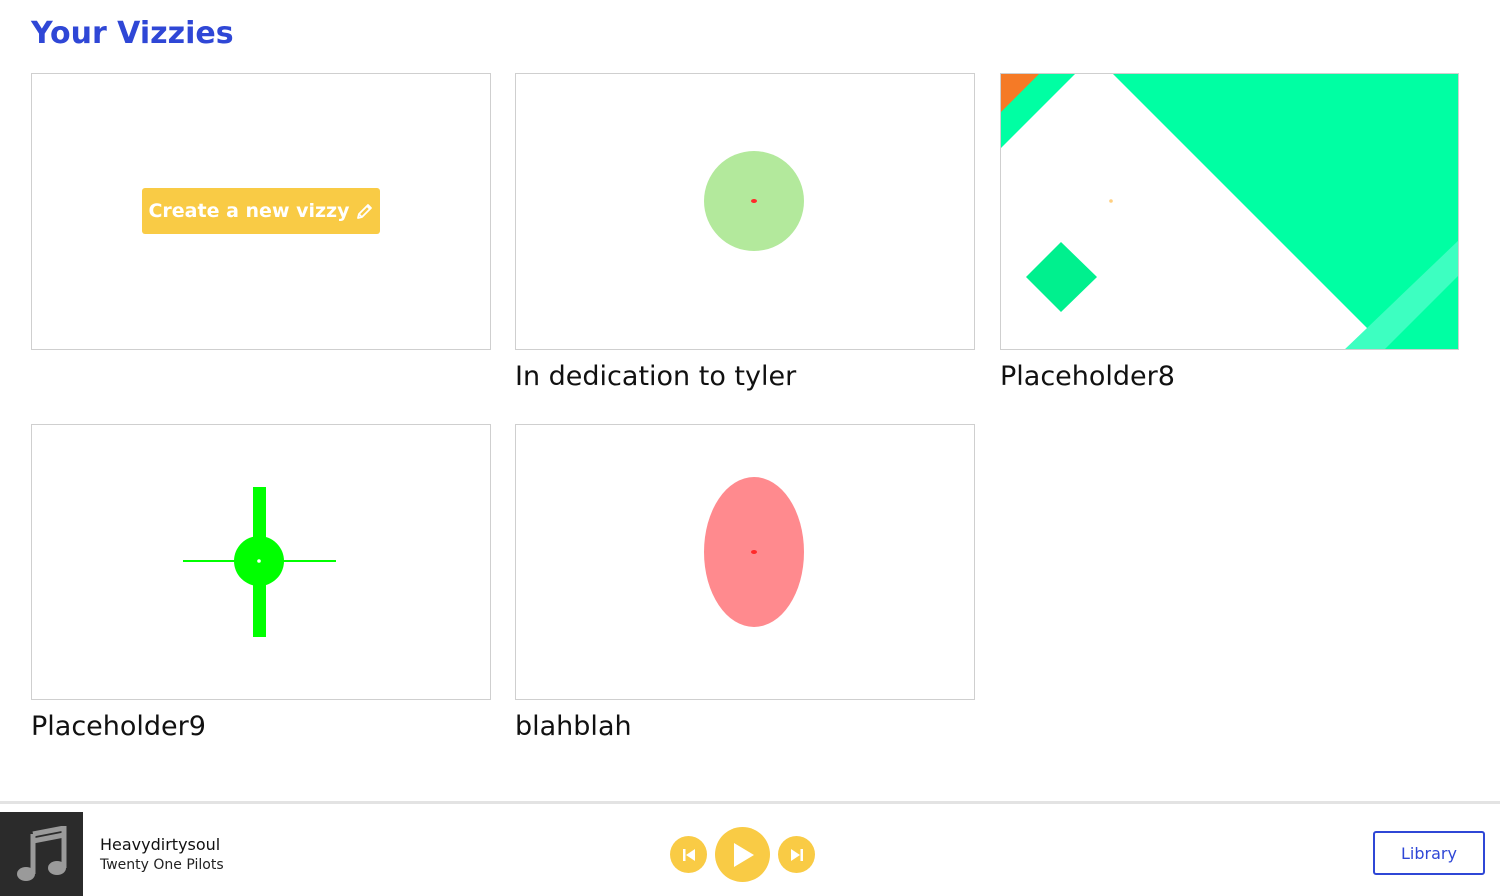 Image resolution: width=1500 pixels, height=896 pixels. Describe the element at coordinates (1429, 853) in the screenshot. I see `library-button: Library` at that location.